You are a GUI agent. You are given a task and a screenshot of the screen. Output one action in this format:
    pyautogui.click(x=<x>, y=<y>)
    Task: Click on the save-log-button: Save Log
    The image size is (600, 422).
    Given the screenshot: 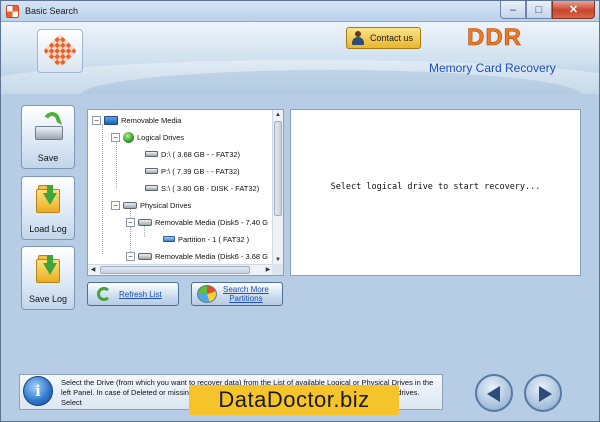 What is the action you would take?
    pyautogui.click(x=48, y=278)
    